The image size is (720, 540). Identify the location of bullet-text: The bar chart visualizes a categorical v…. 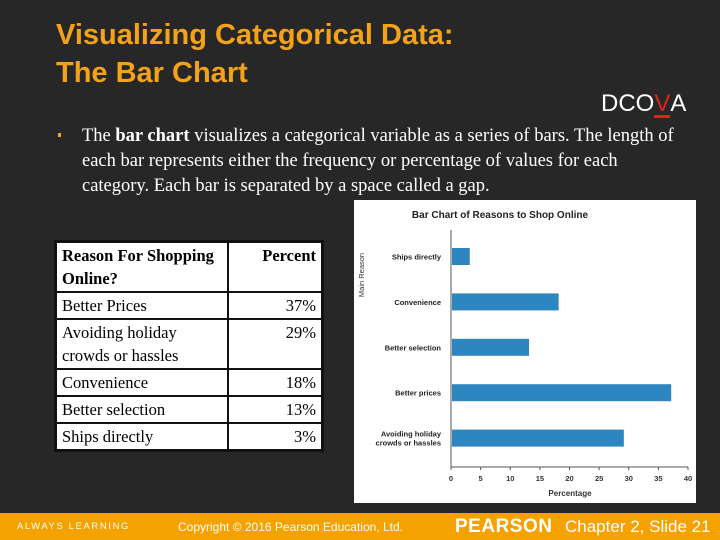
(382, 161).